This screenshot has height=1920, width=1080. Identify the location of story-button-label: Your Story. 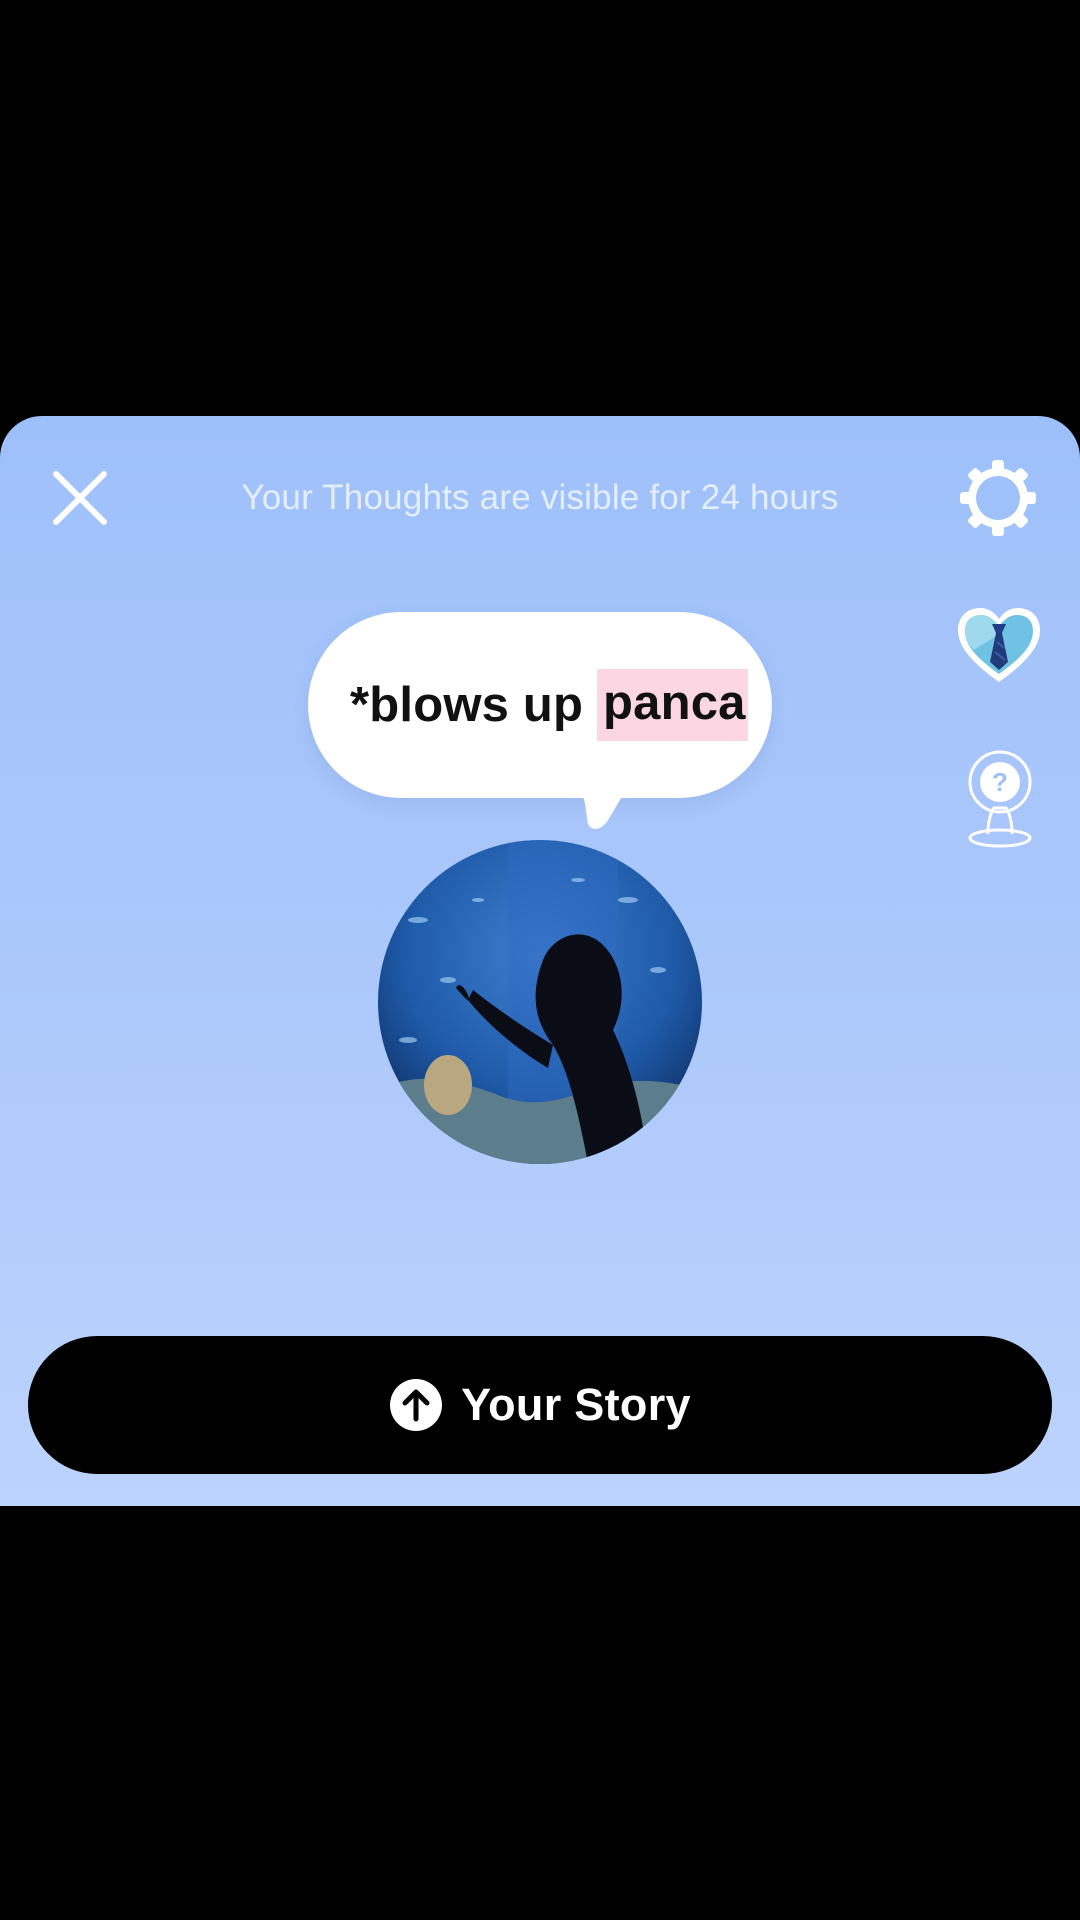
(576, 1404).